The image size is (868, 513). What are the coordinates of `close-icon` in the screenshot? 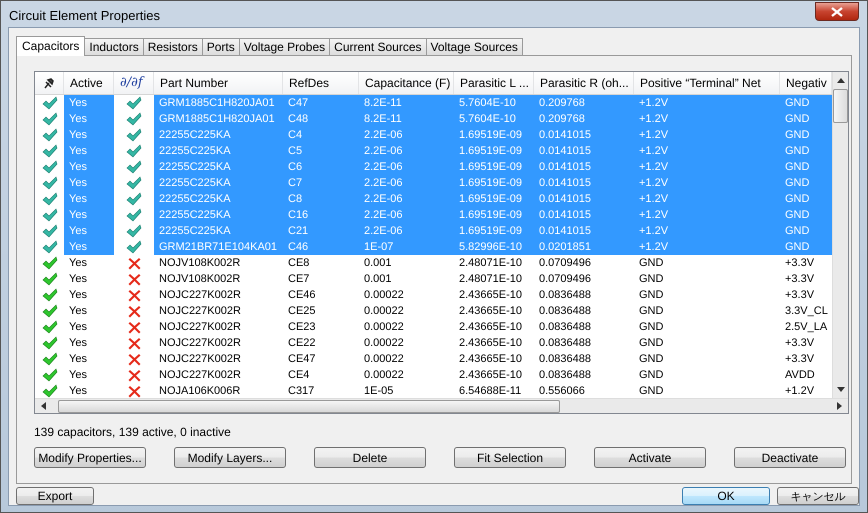 It's located at (837, 11).